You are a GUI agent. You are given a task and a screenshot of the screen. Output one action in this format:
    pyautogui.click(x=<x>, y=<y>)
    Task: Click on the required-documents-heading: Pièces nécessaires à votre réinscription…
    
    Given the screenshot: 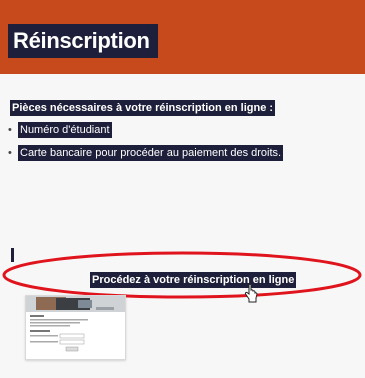 What is the action you would take?
    pyautogui.click(x=143, y=108)
    